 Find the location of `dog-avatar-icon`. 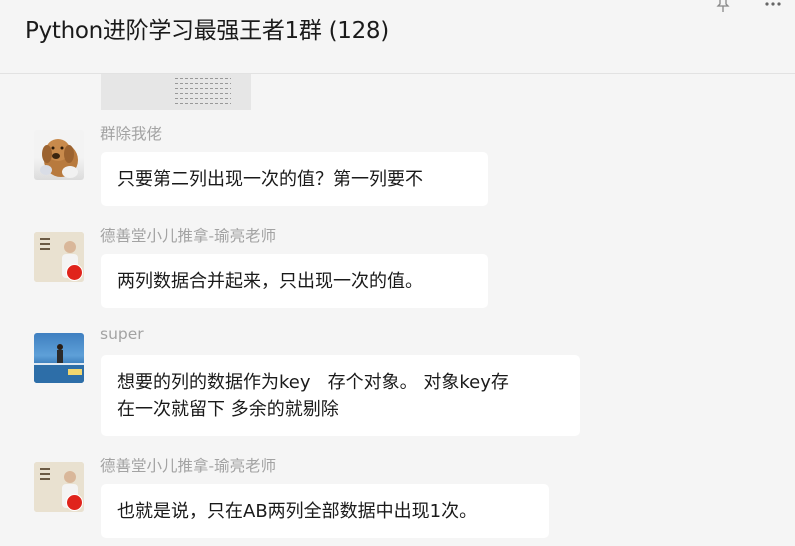

dog-avatar-icon is located at coordinates (59, 158).